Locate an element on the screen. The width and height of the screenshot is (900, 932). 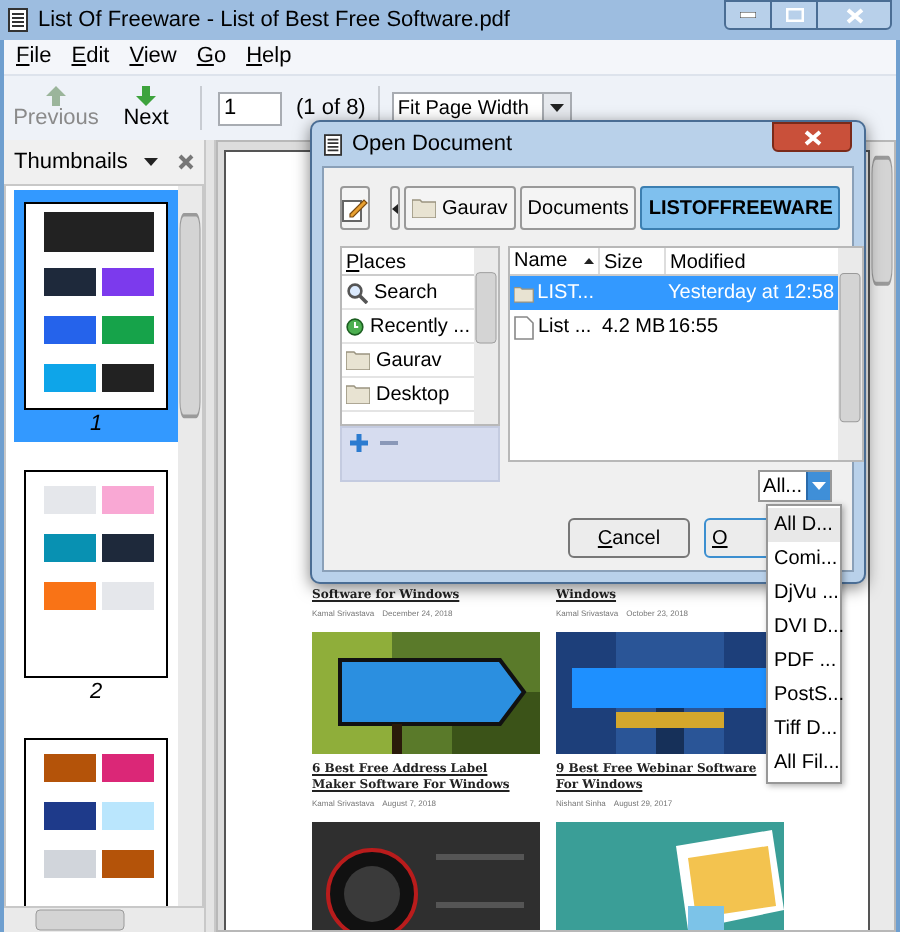
add-icon is located at coordinates (359, 443).